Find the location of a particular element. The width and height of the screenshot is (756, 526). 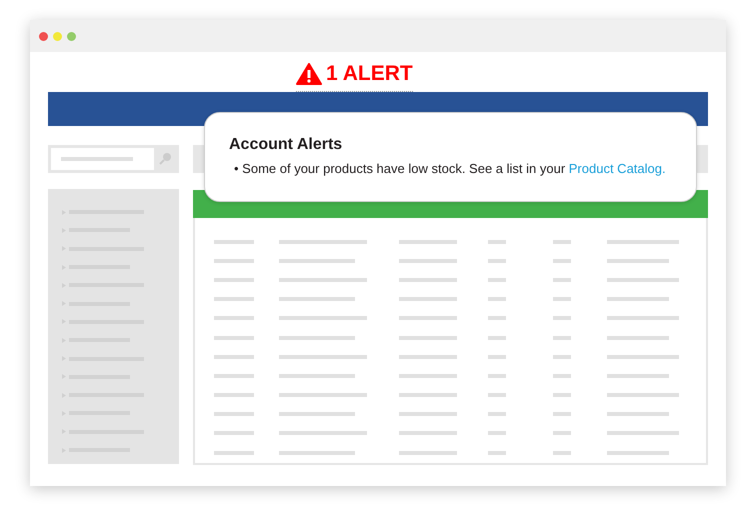

catalog-link: Product Catalog. is located at coordinates (617, 168).